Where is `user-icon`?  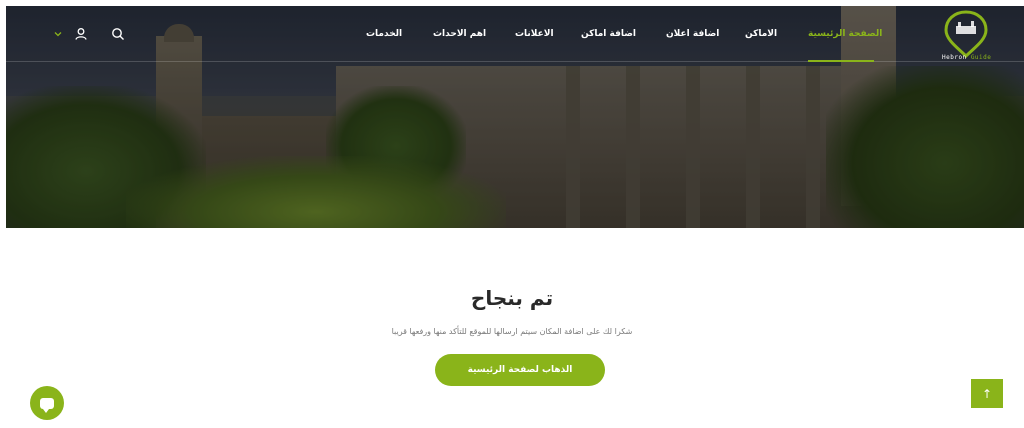 user-icon is located at coordinates (81, 34).